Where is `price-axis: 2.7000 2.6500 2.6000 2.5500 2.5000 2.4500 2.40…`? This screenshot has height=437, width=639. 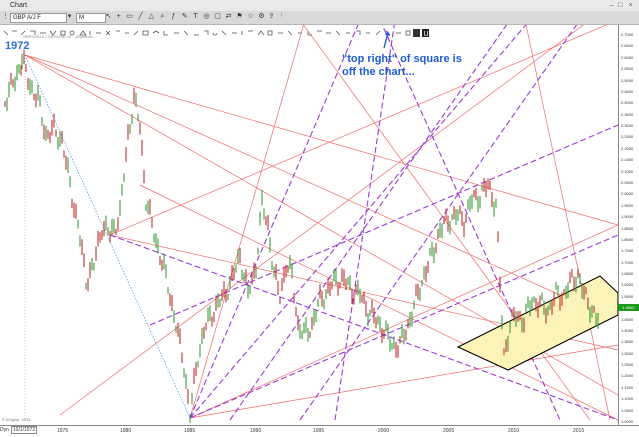
price-axis: 2.7000 2.6500 2.6000 2.5500 2.5000 2.4500 2.40… is located at coordinates (628, 225).